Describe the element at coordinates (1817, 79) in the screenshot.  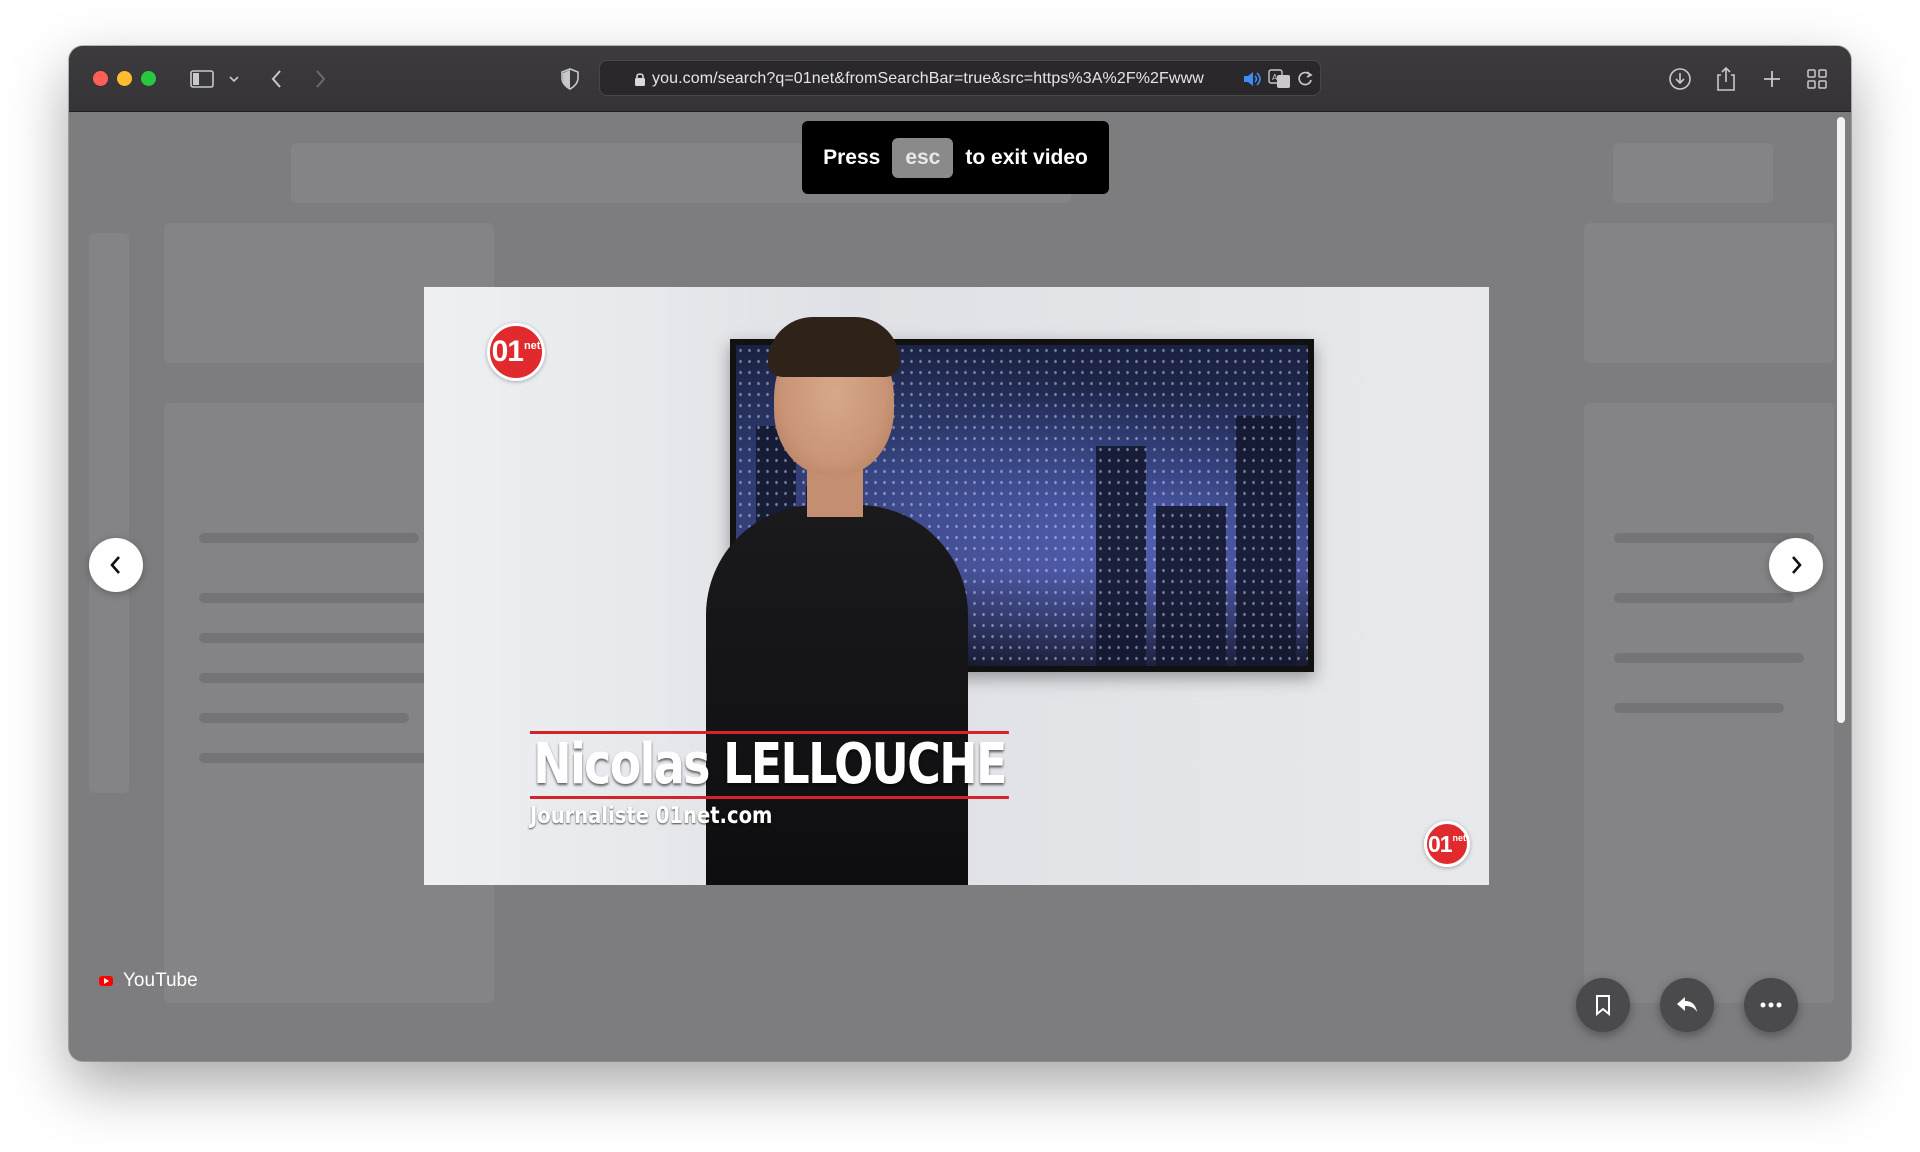
I see `grid-icon` at that location.